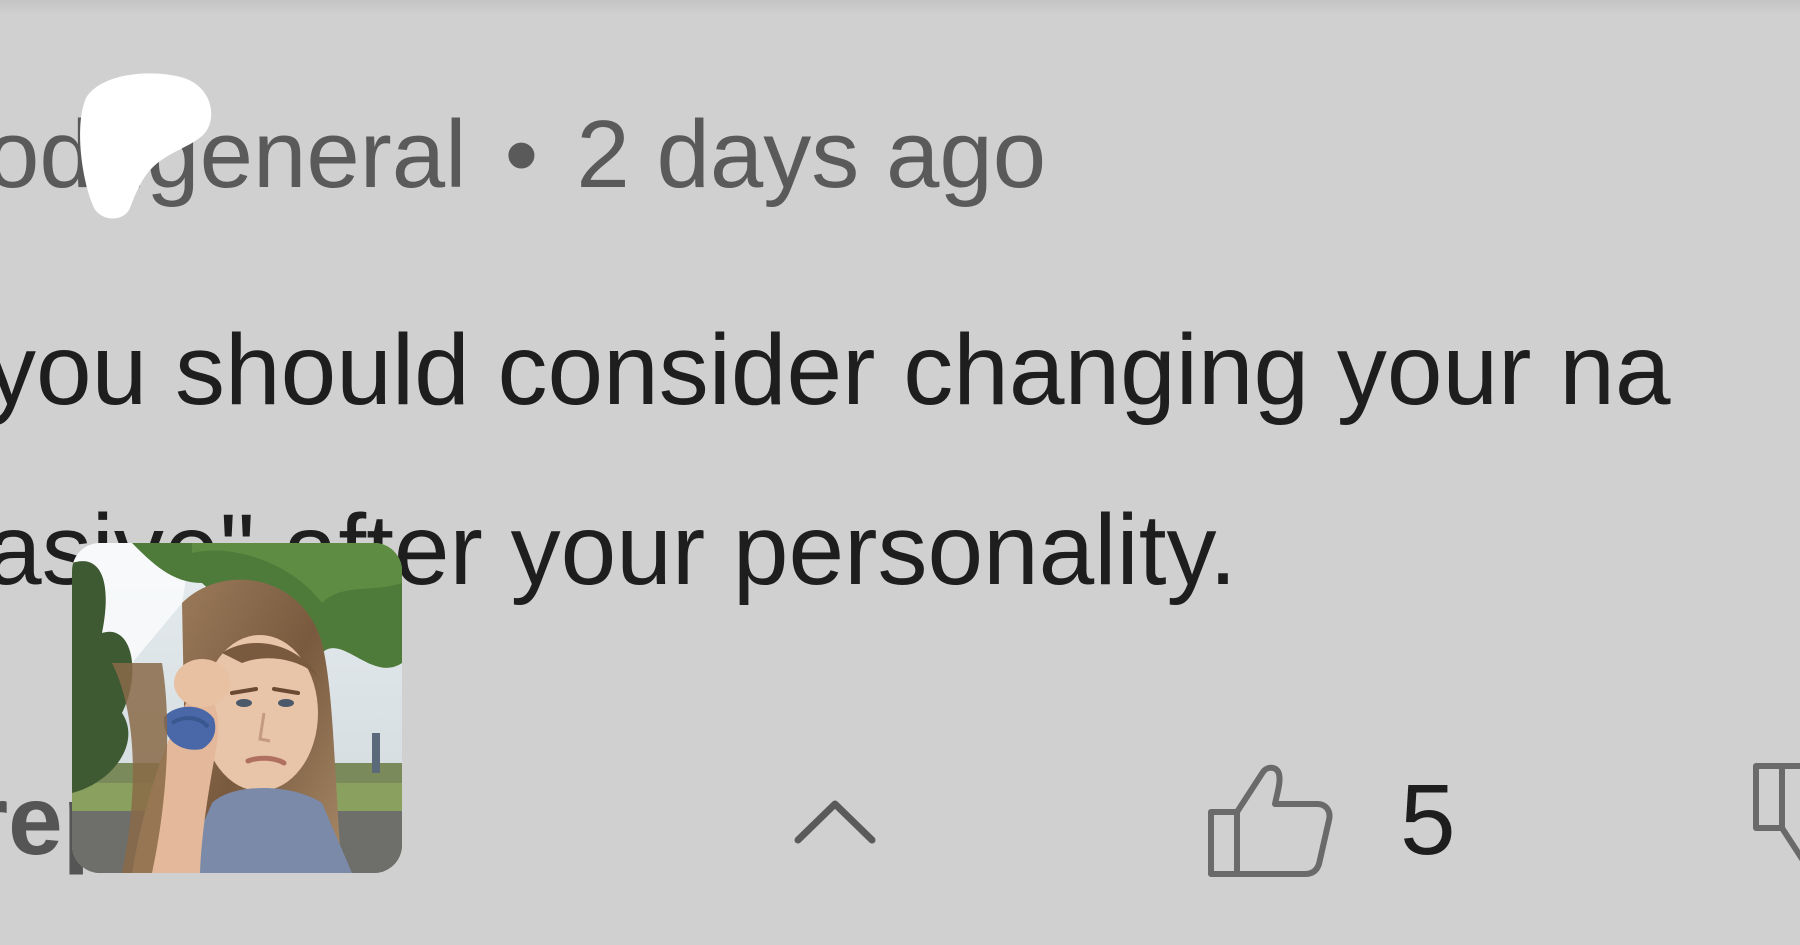 The width and height of the screenshot is (1800, 945). Describe the element at coordinates (1775, 820) in the screenshot. I see `thumbs-down-icon` at that location.